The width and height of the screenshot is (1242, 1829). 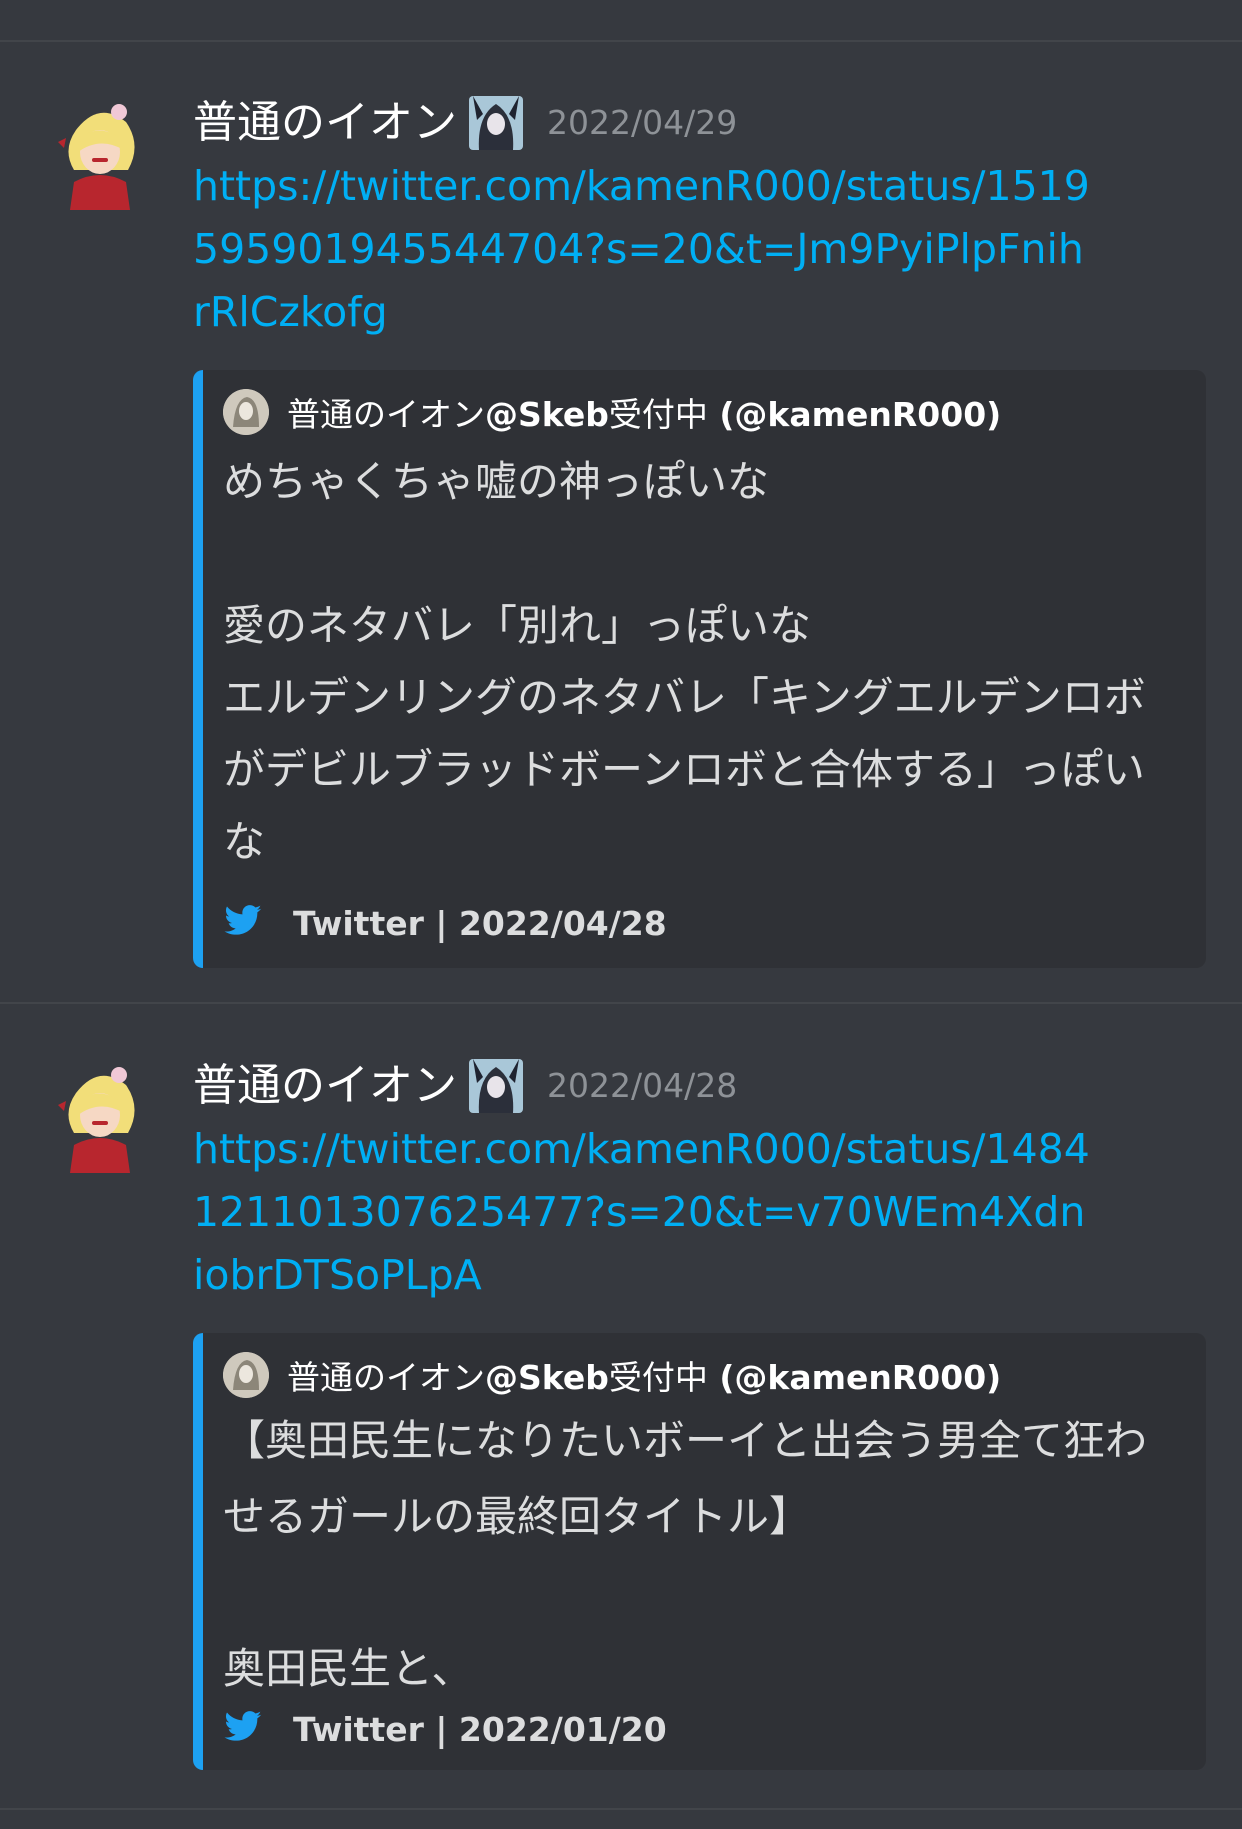 What do you see at coordinates (621, 41) in the screenshot?
I see `top-divider` at bounding box center [621, 41].